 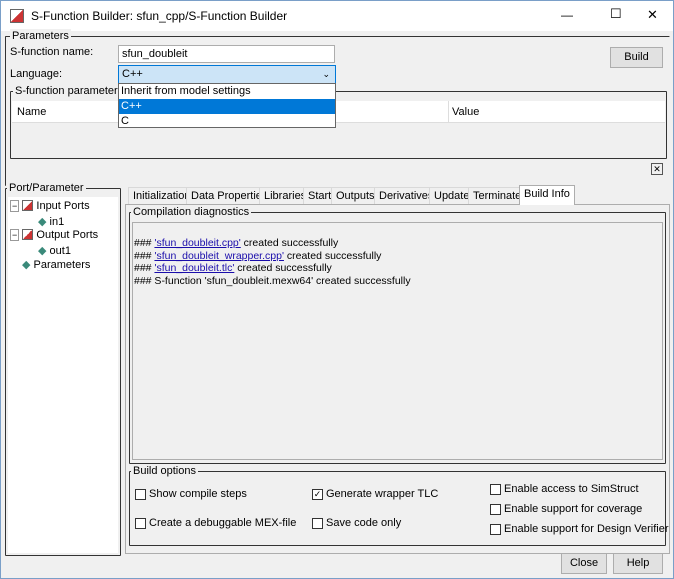 I want to click on help-button: Help, so click(x=638, y=563).